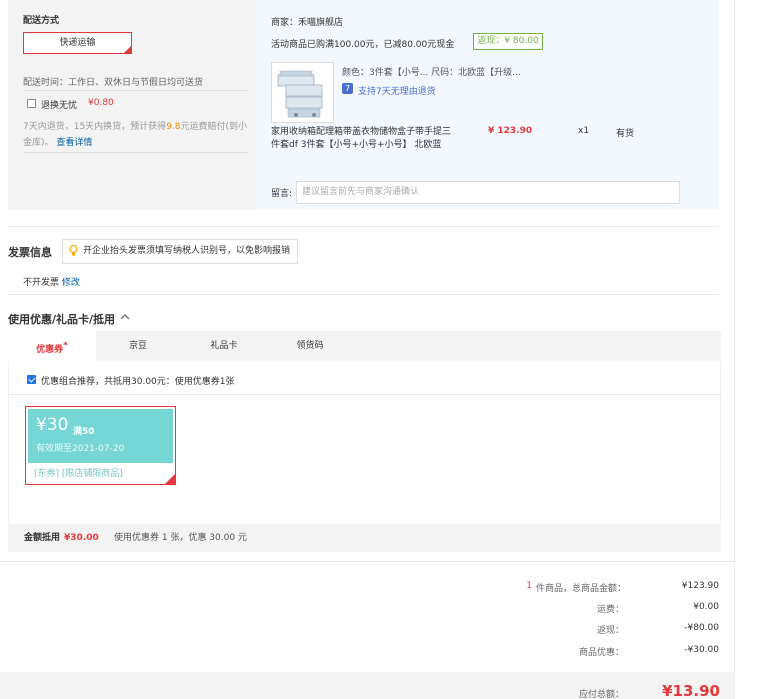 The image size is (757, 699). What do you see at coordinates (61, 319) in the screenshot?
I see `discount-title: 使用优惠/礼品卡/抵用` at bounding box center [61, 319].